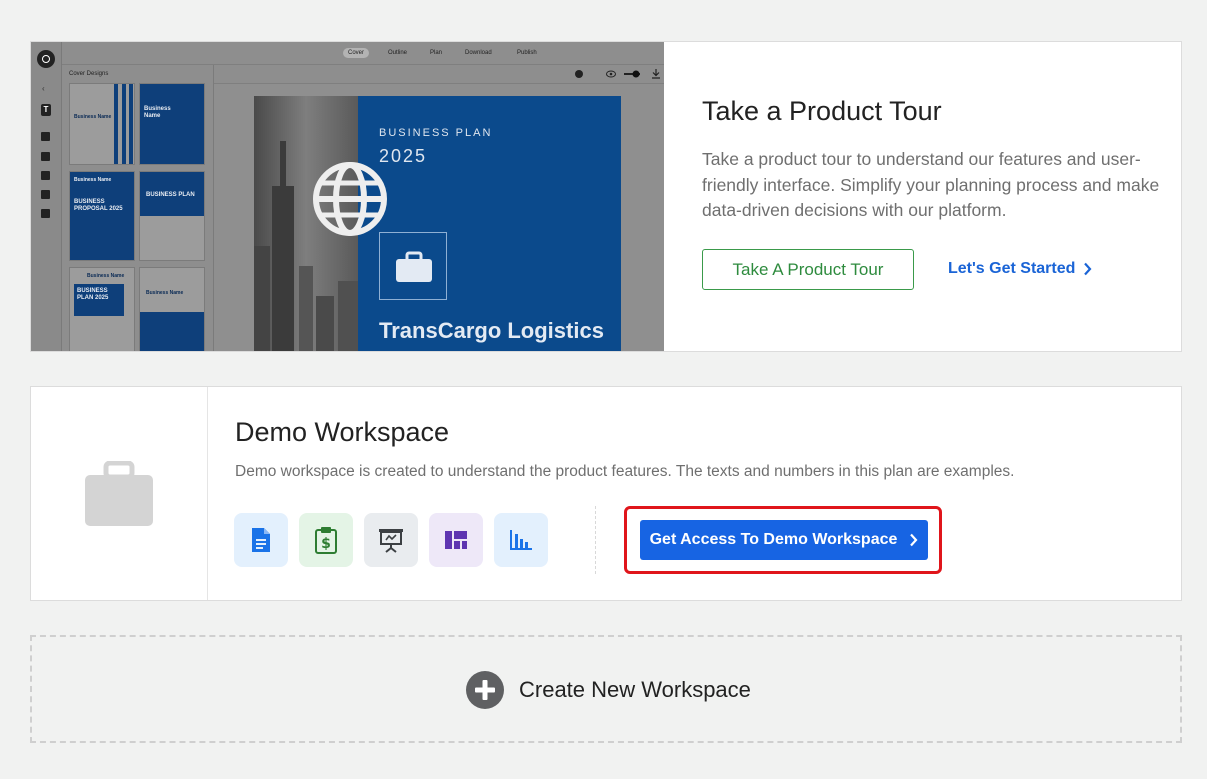 The height and width of the screenshot is (779, 1207). I want to click on demo-divider, so click(595, 540).